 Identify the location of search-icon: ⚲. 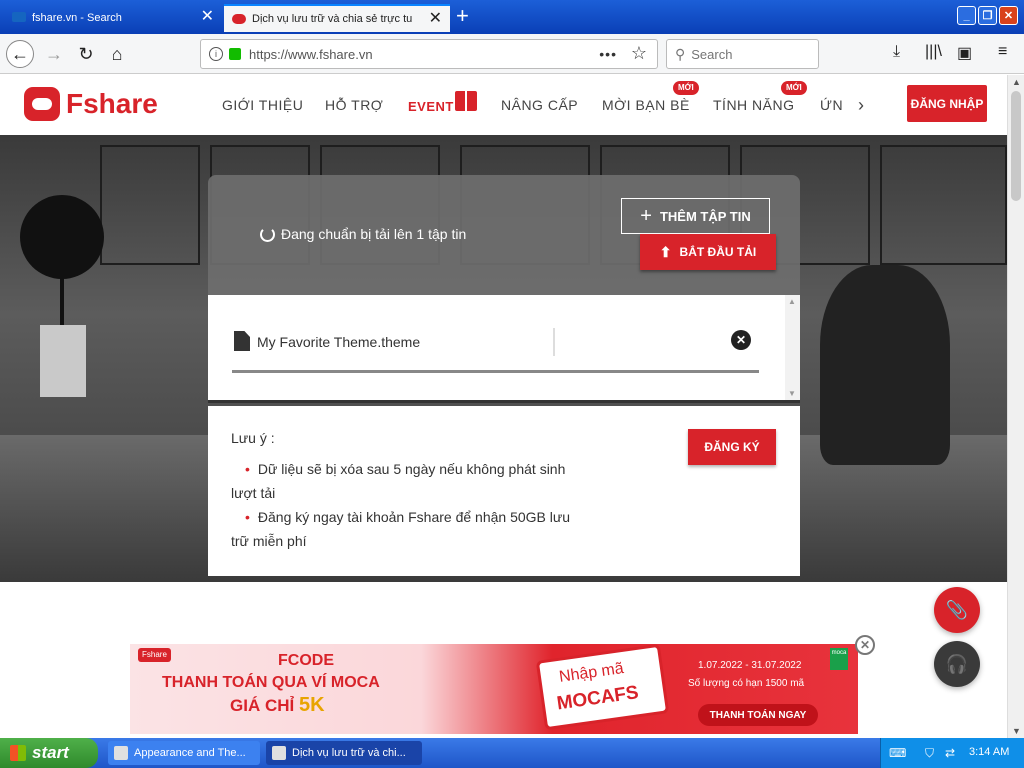
(680, 53).